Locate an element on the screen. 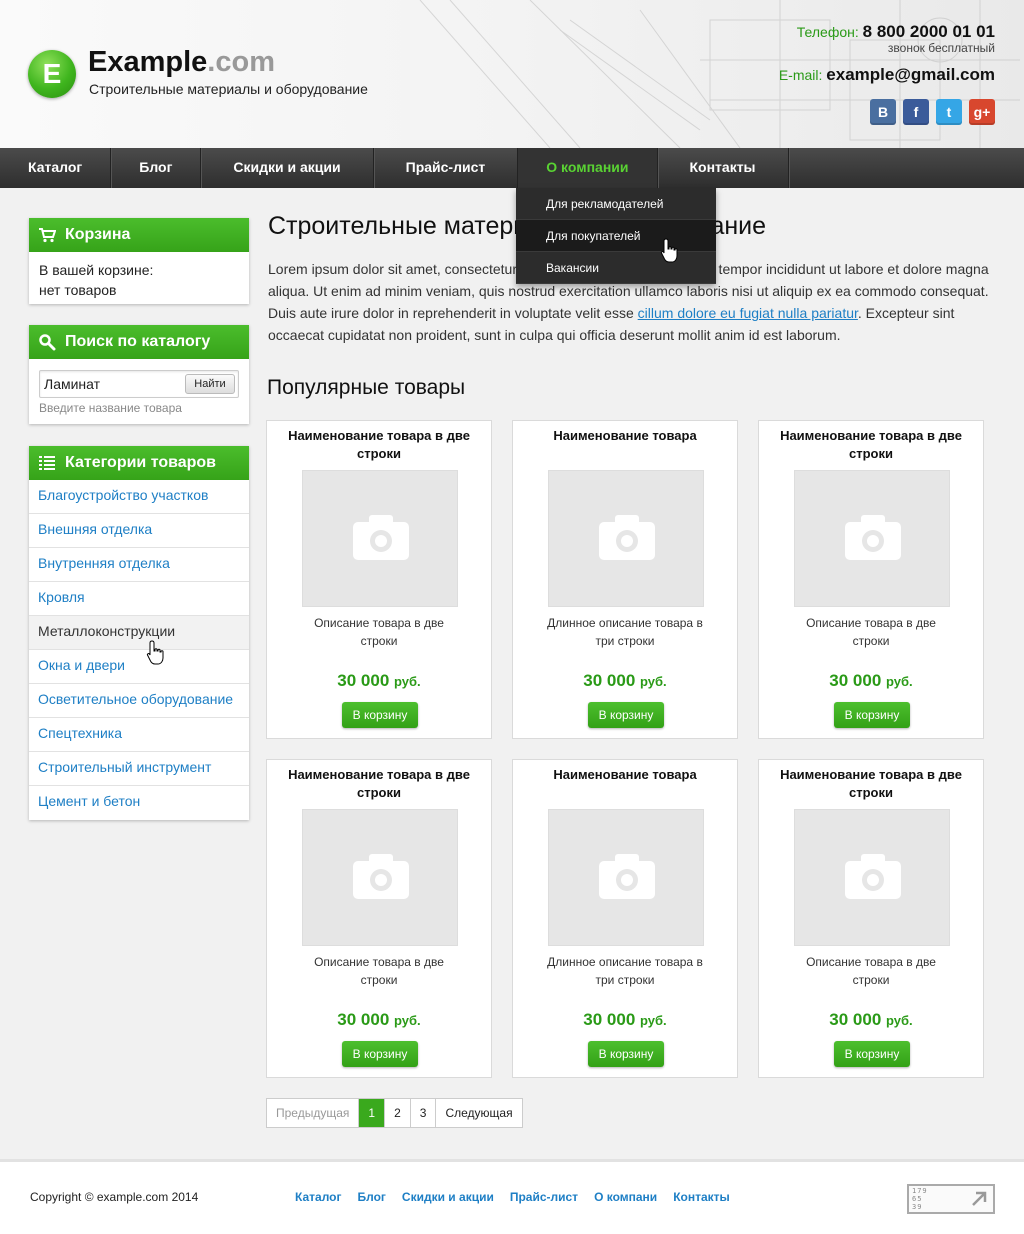 Image resolution: width=1024 pixels, height=1234 pixels. twitter-icon: t is located at coordinates (949, 112).